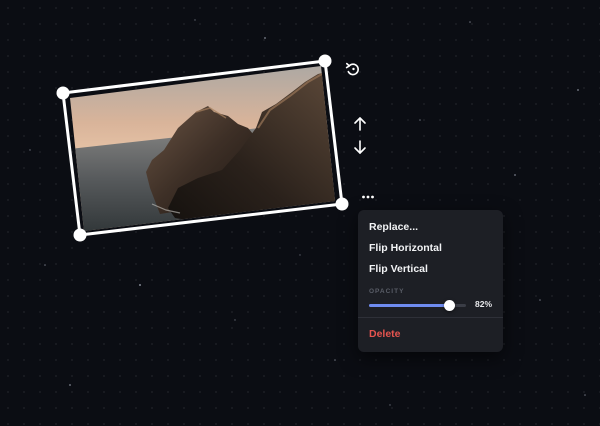  I want to click on resize-handle-bottom-right, so click(342, 204).